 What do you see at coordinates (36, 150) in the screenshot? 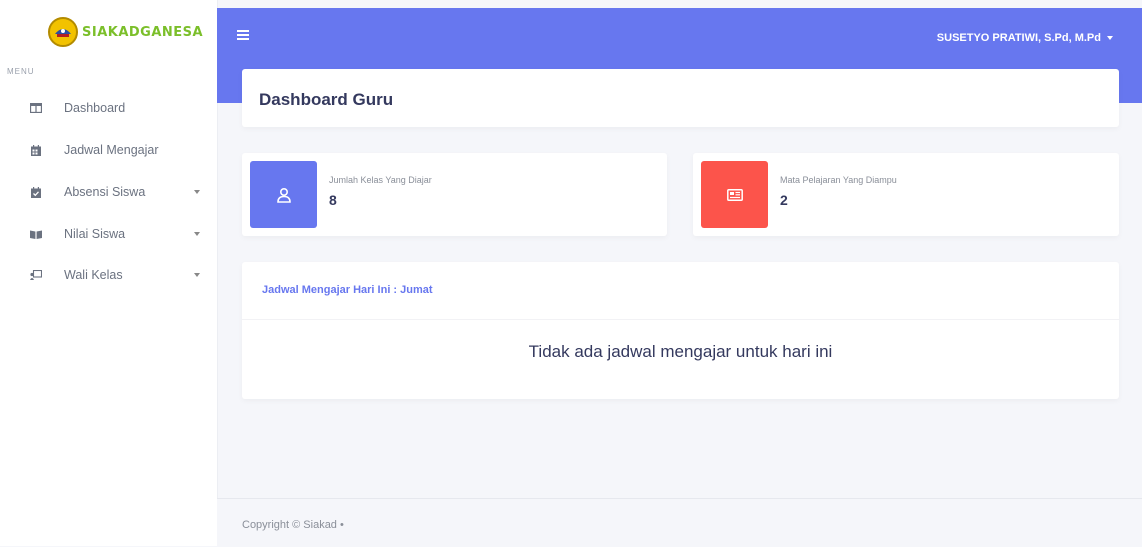
I see `calendar-icon` at bounding box center [36, 150].